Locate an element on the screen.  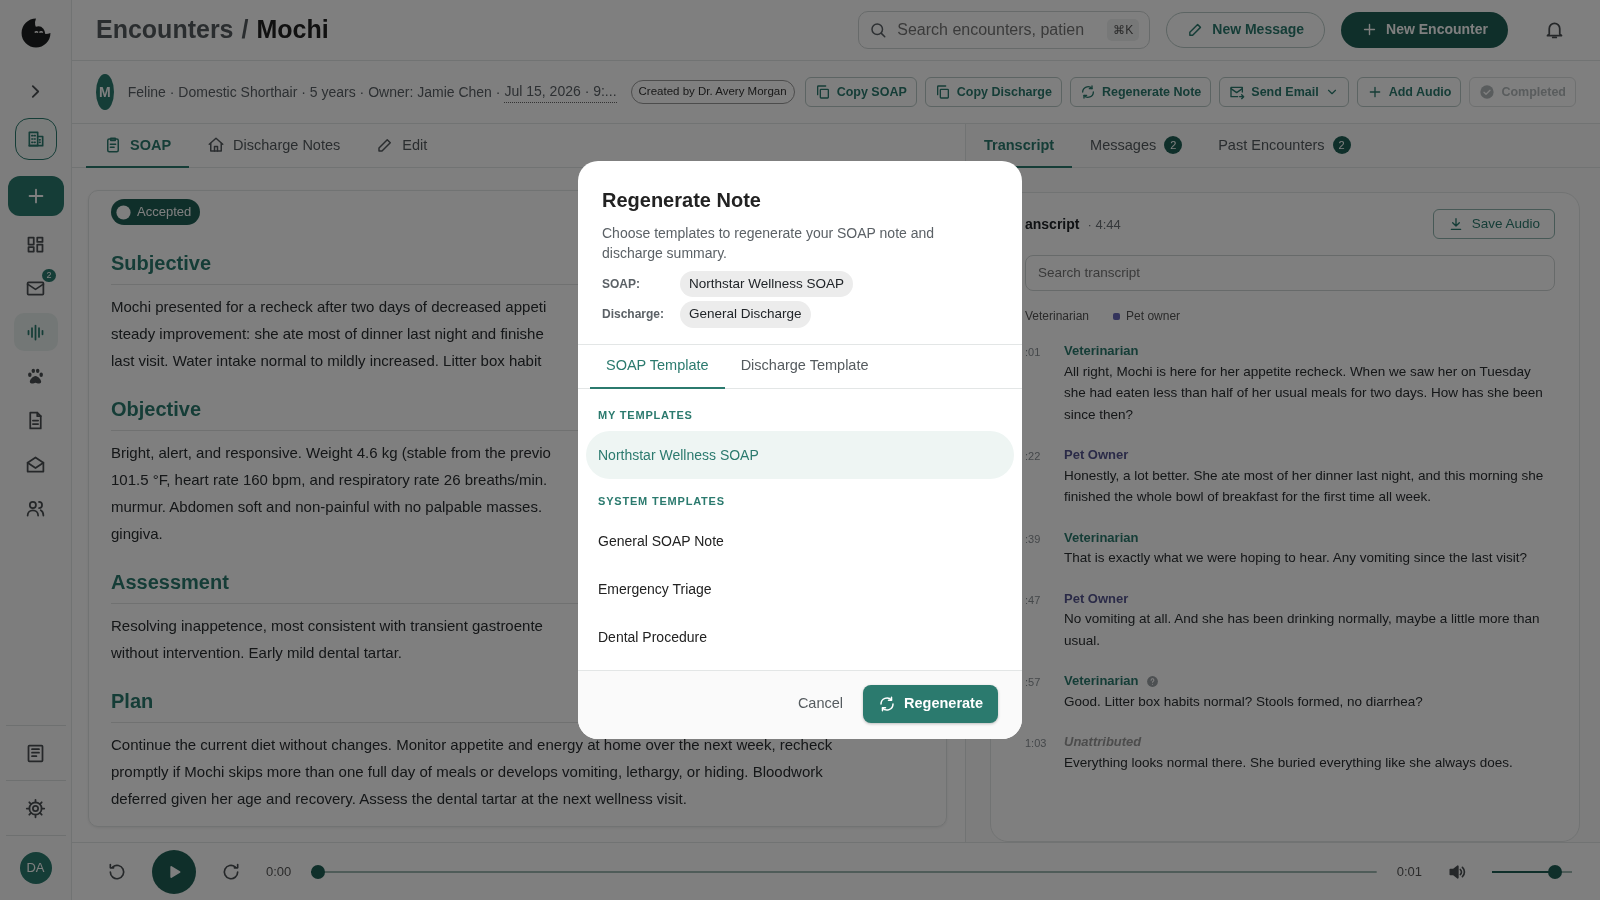
template-option: General SOAP Note is located at coordinates (800, 541).